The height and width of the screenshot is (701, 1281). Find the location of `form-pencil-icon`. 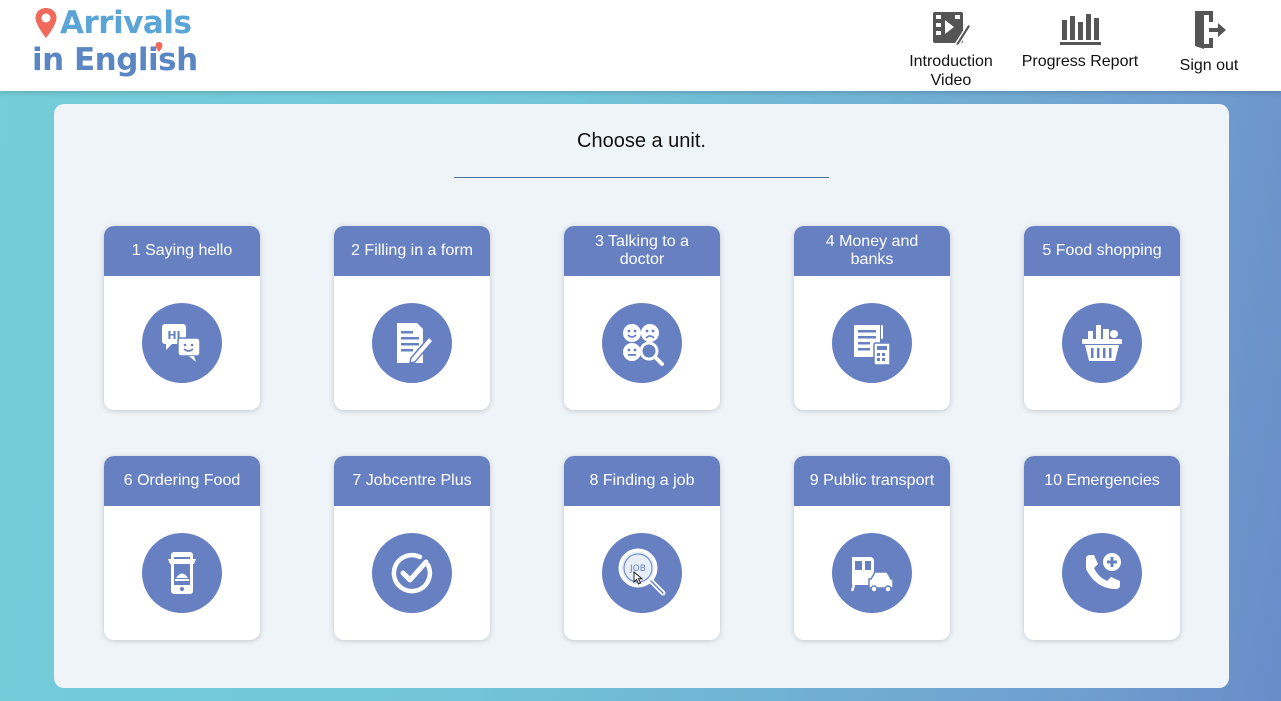

form-pencil-icon is located at coordinates (412, 343).